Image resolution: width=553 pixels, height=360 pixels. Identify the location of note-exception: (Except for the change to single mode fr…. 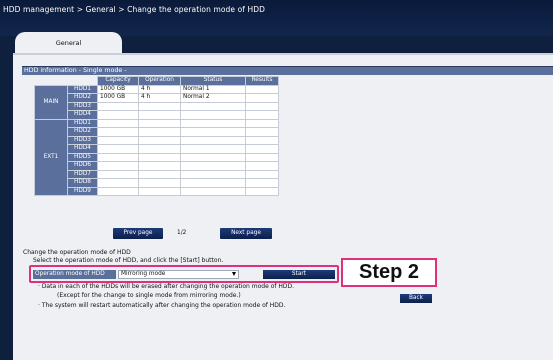
(149, 295).